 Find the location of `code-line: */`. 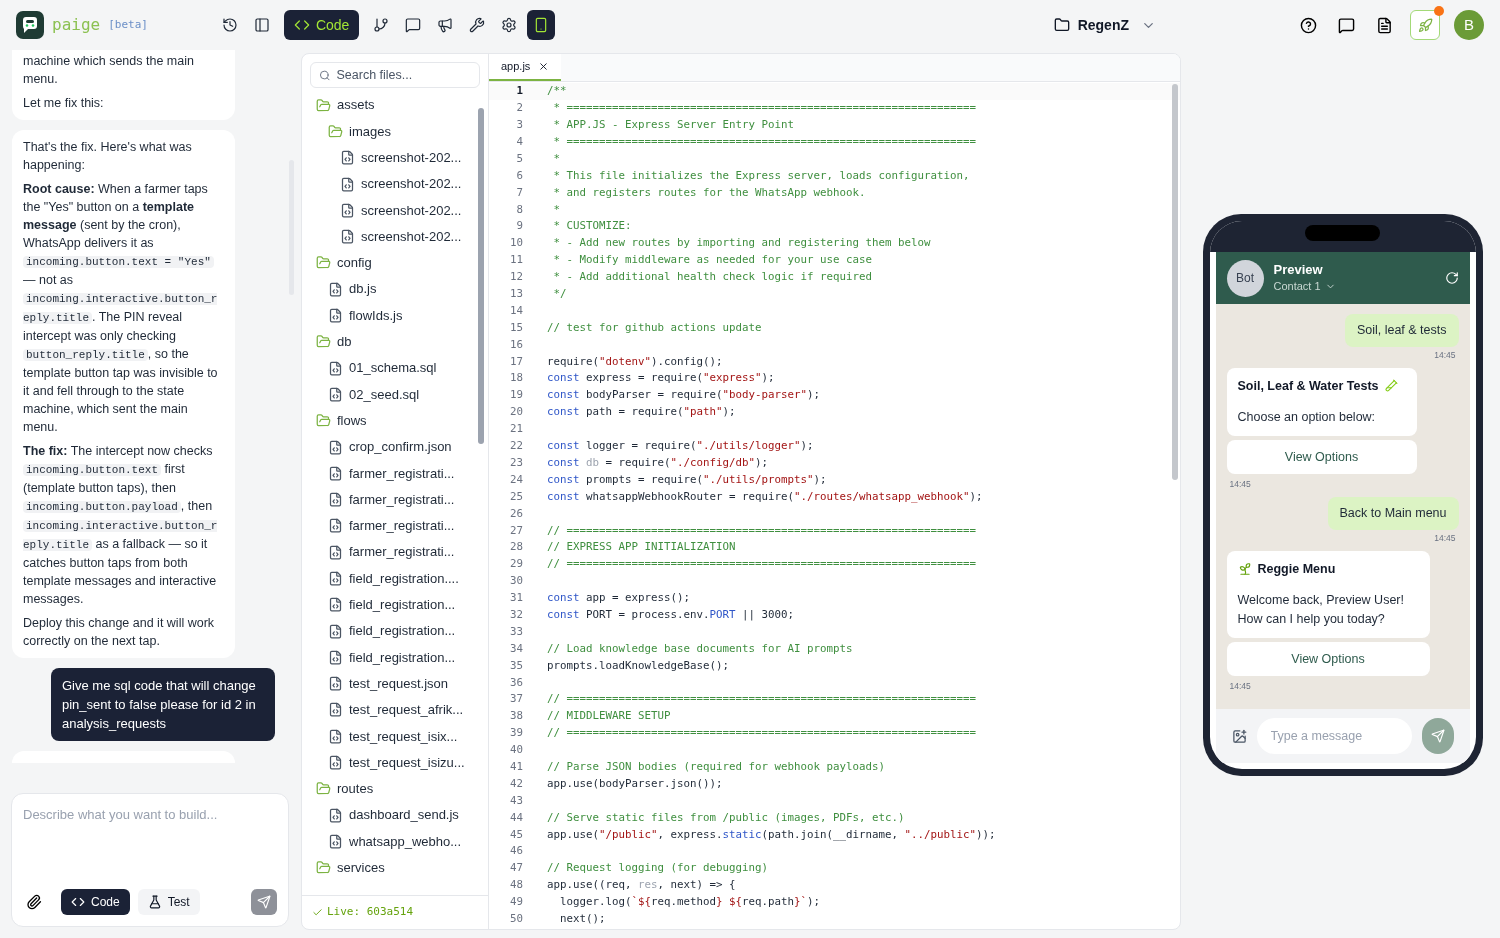

code-line: */ is located at coordinates (559, 294).